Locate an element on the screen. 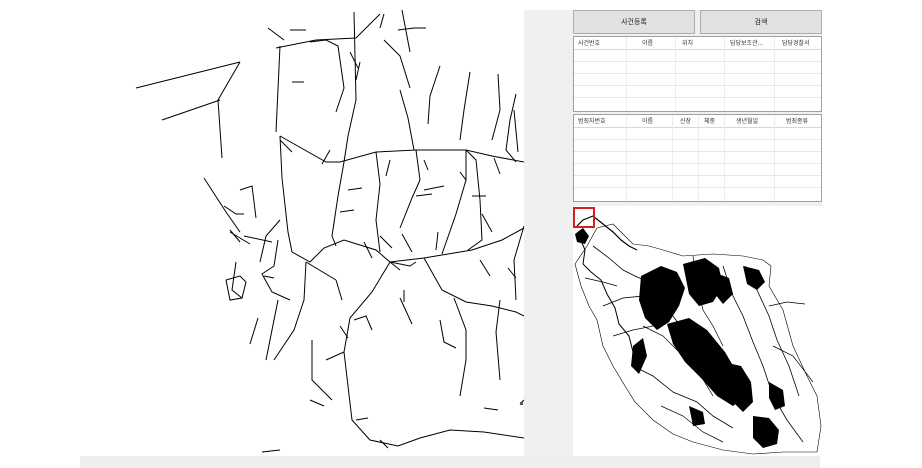 The width and height of the screenshot is (922, 468). column-weight: 체중 is located at coordinates (709, 120).